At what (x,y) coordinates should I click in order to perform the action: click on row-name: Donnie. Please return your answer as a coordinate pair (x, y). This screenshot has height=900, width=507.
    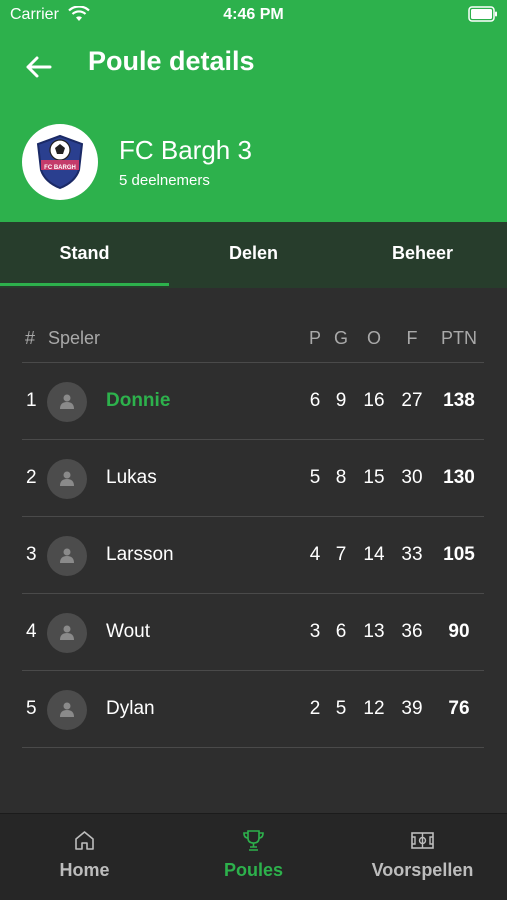
    Looking at the image, I should click on (138, 400).